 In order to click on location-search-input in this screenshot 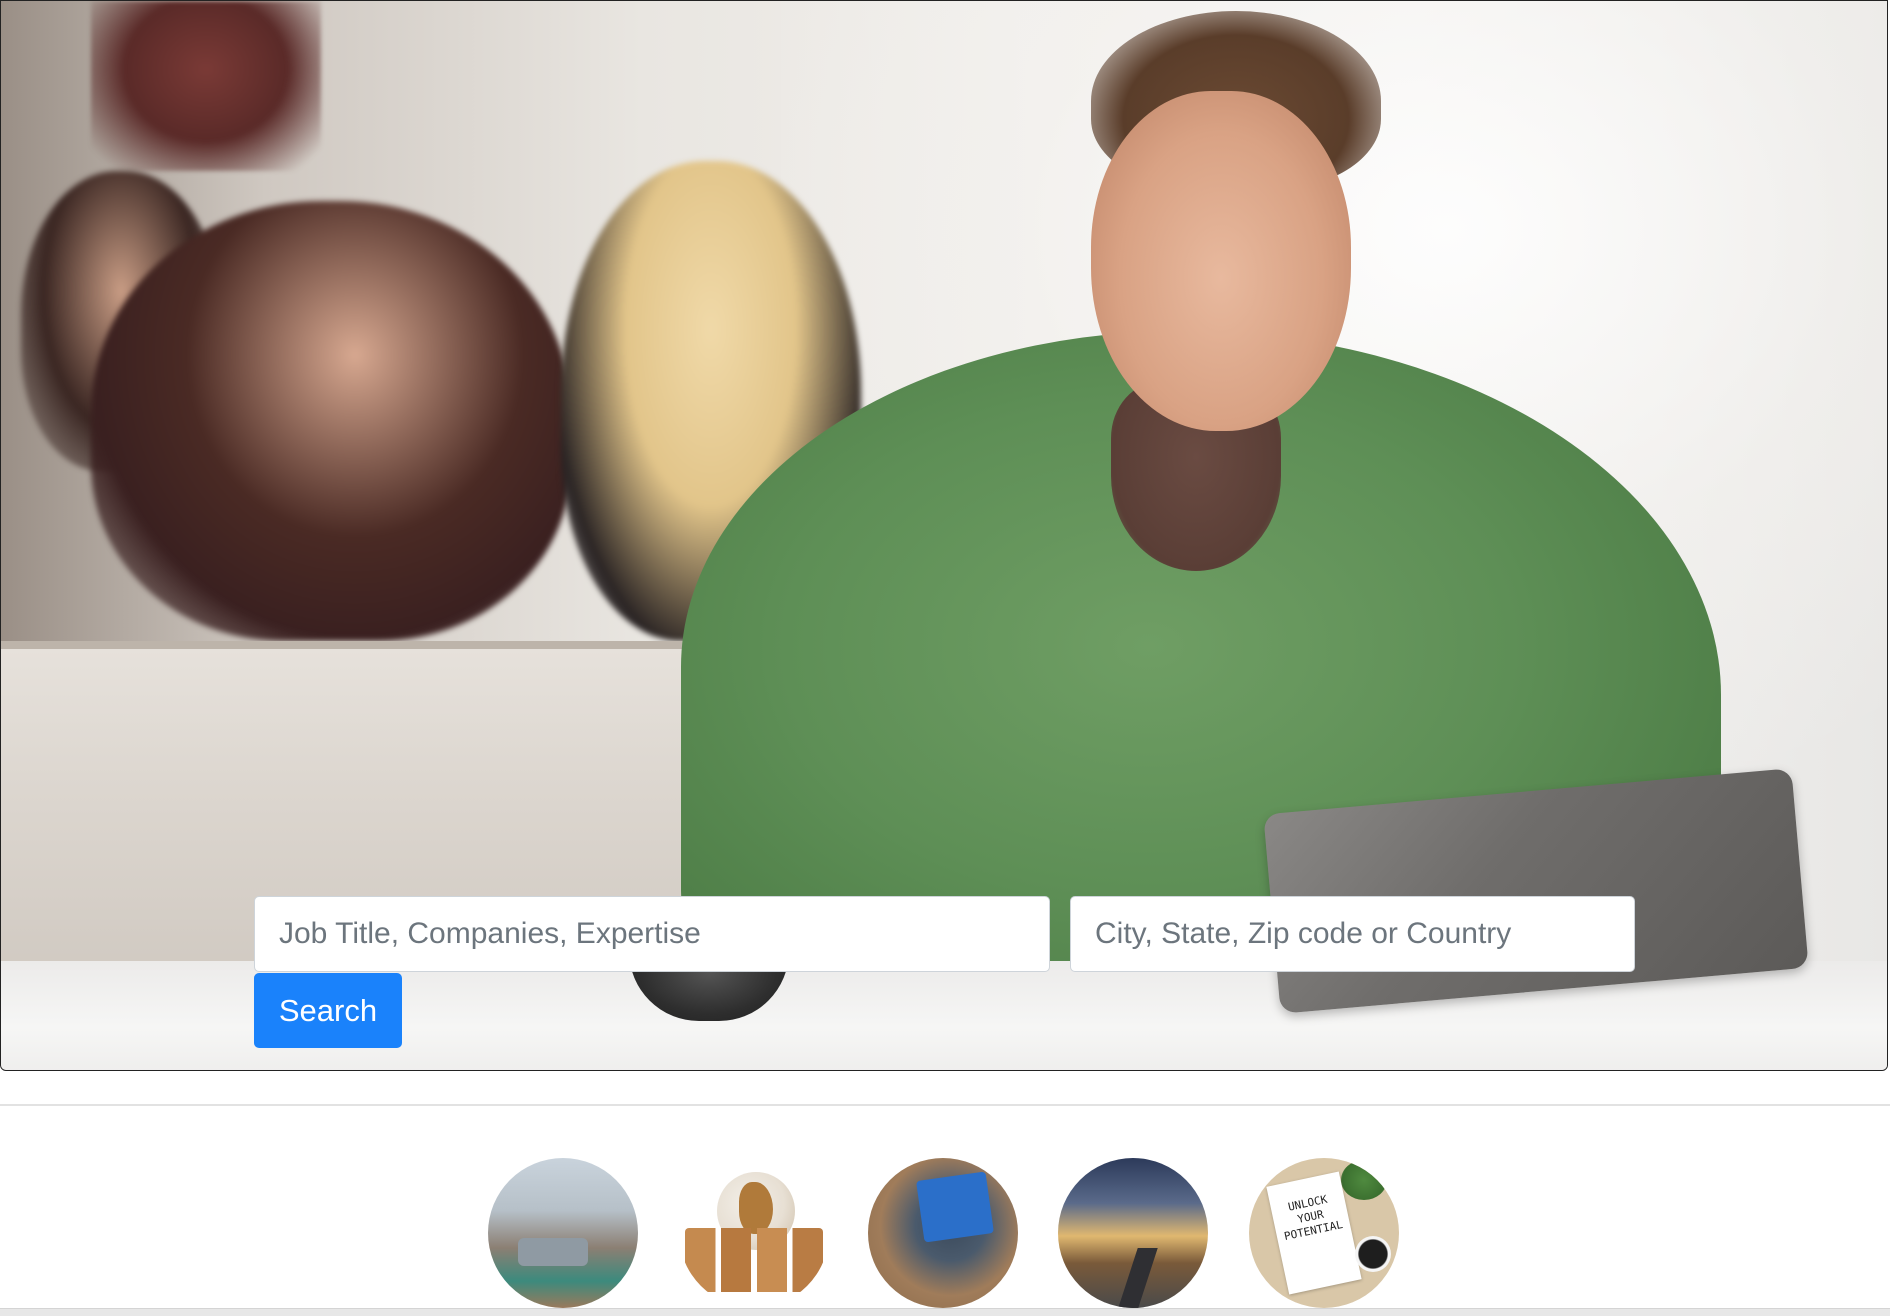, I will do `click(1352, 934)`.